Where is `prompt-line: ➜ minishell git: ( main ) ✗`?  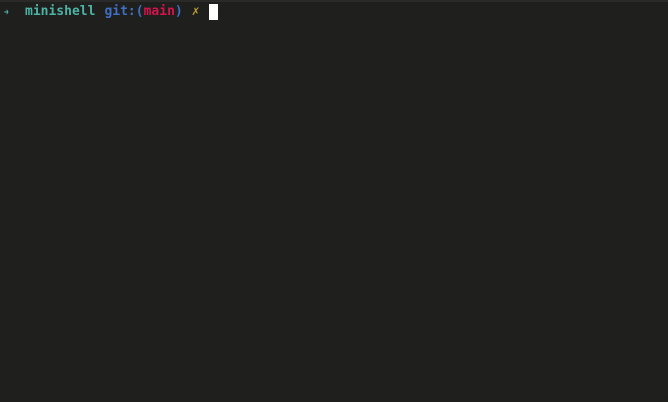
prompt-line: ➜ minishell git: ( main ) ✗ is located at coordinates (109, 12).